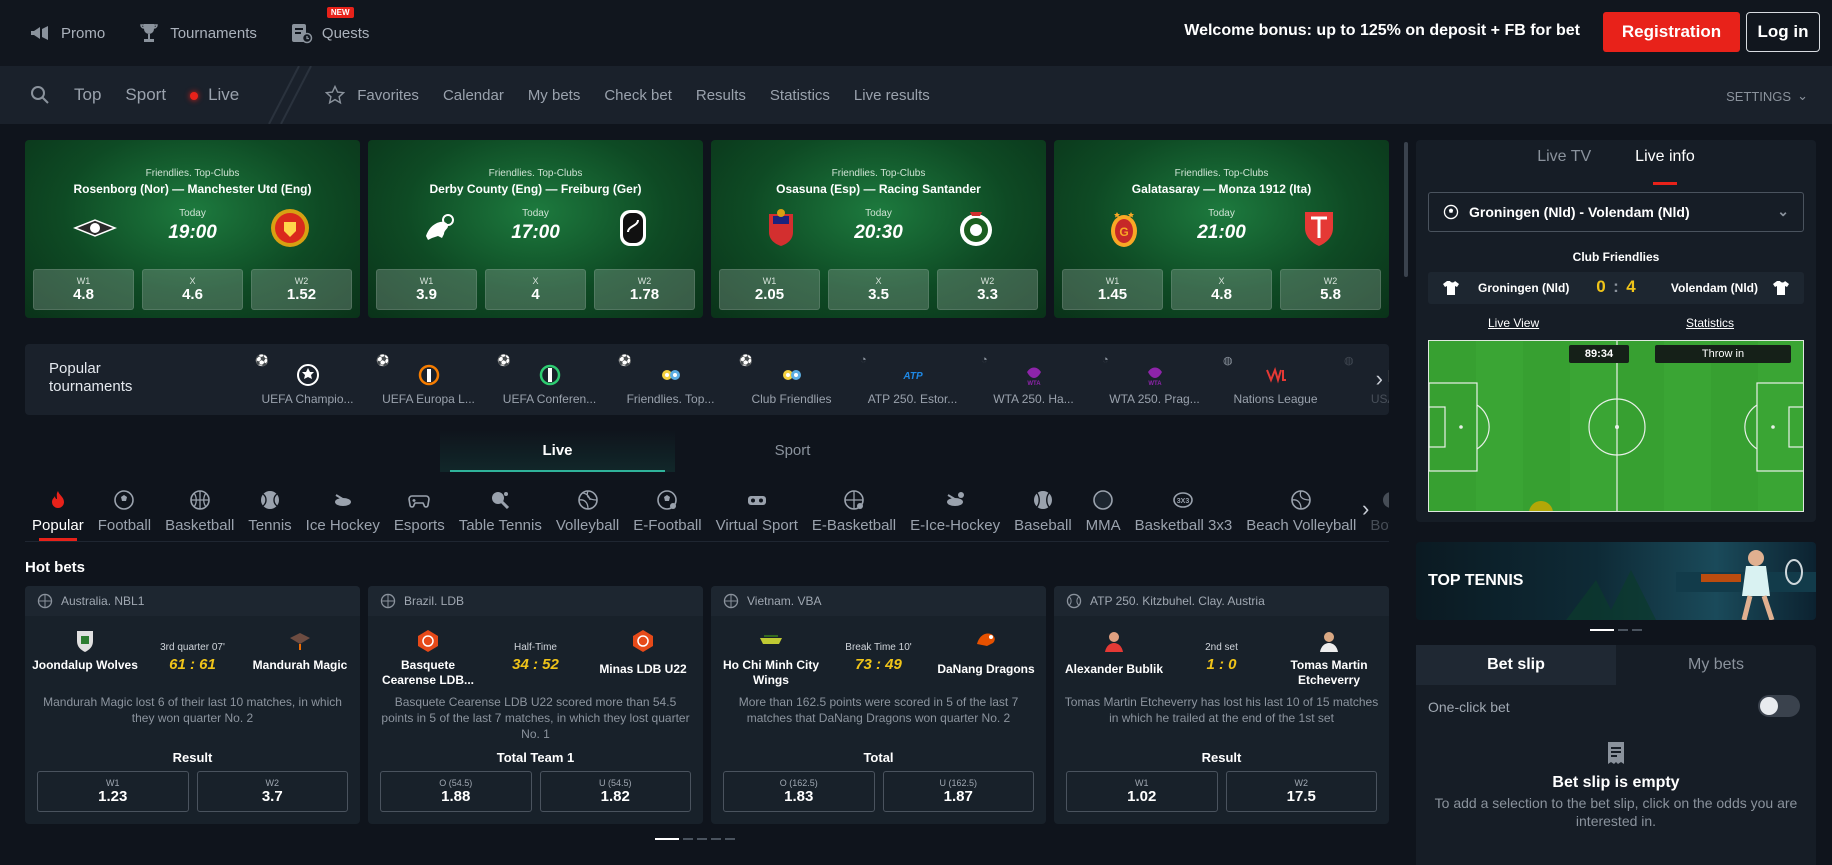 The height and width of the screenshot is (865, 1832). I want to click on sport-tab-football: Football, so click(124, 512).